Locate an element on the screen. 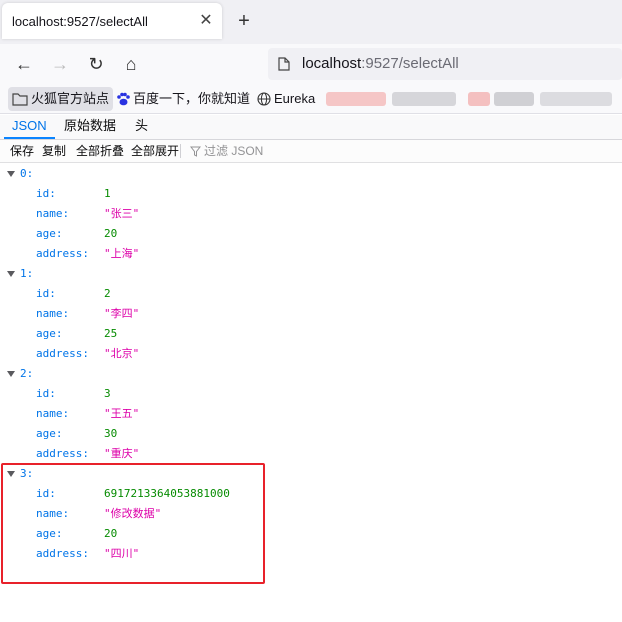 The height and width of the screenshot is (622, 622). bookmark-firefox-site: 火狐官方站点 is located at coordinates (61, 99).